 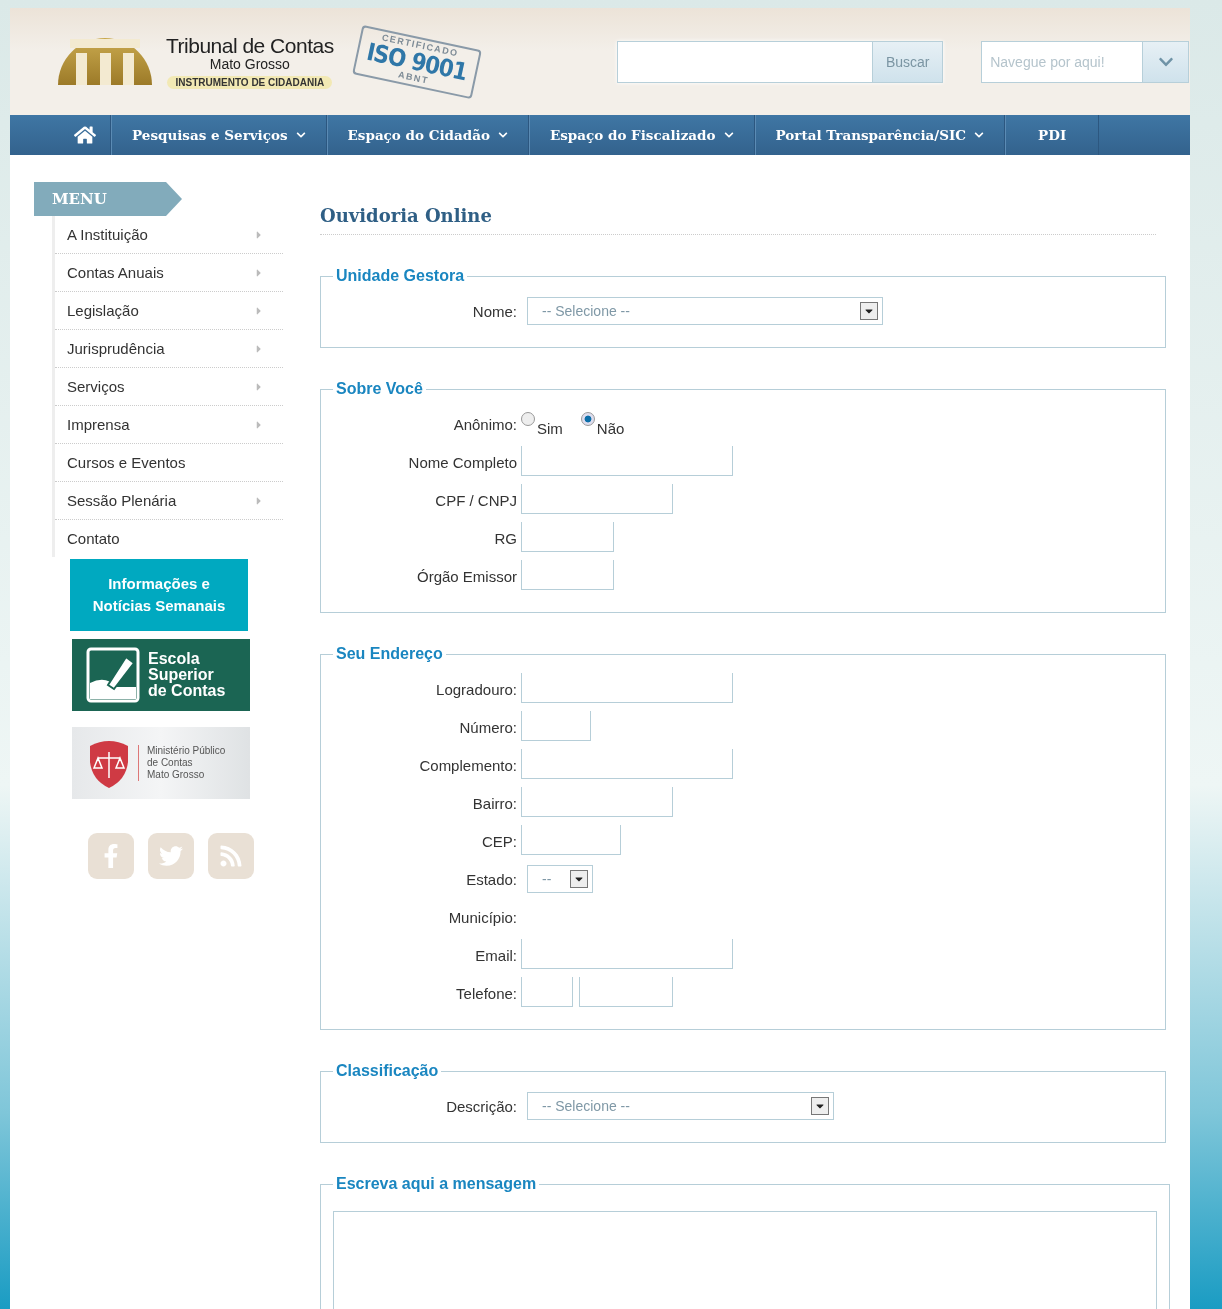 I want to click on sidebar-menu-item: Contas Anuais, so click(x=169, y=273).